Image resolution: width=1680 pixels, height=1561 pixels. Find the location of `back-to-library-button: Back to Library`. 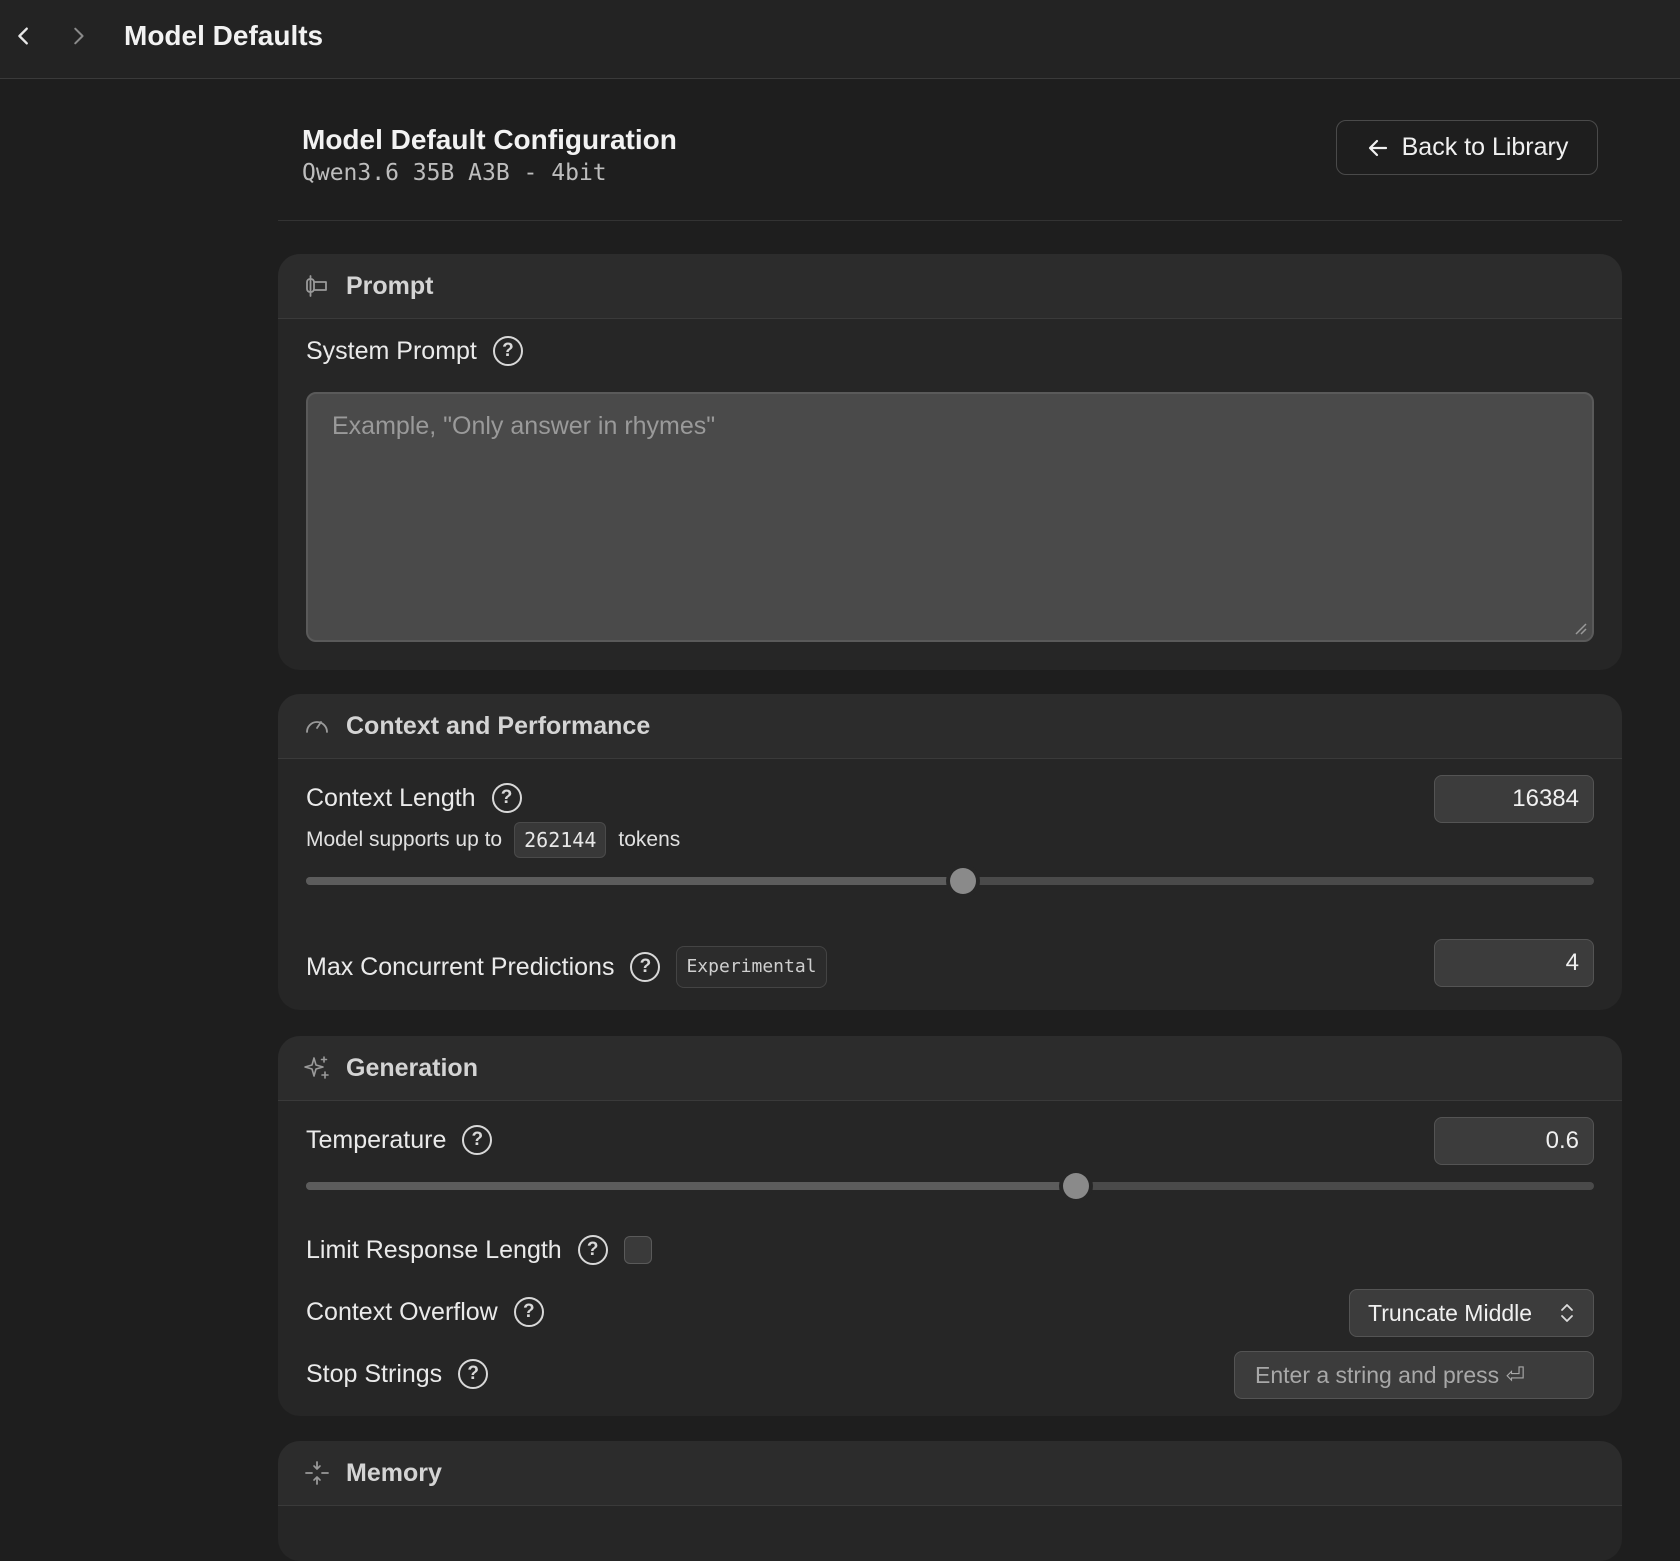

back-to-library-button: Back to Library is located at coordinates (1467, 147).